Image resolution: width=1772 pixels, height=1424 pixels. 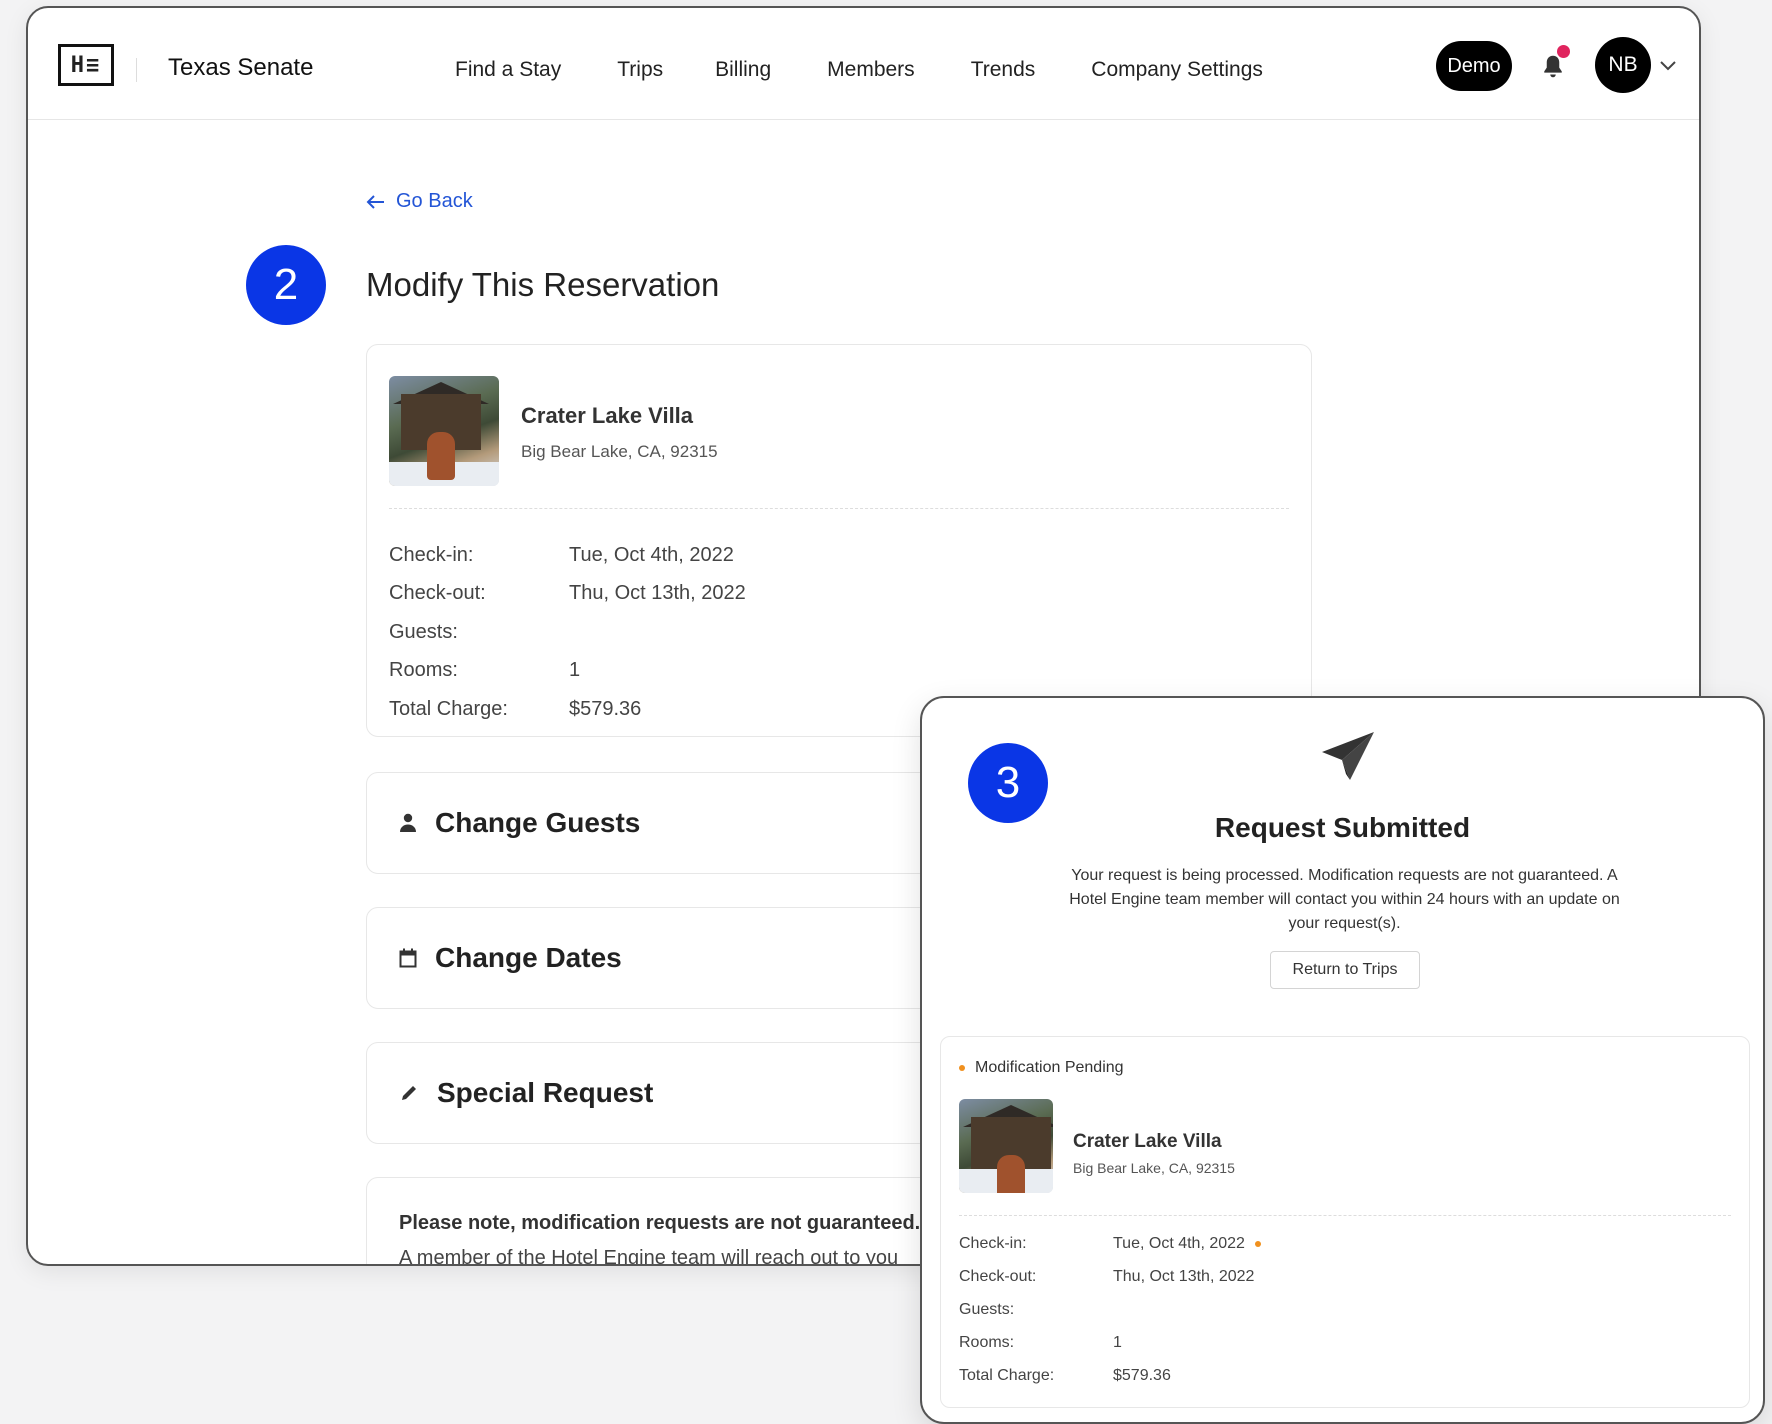 What do you see at coordinates (1177, 70) in the screenshot?
I see `nav-company-settings: Company Settings` at bounding box center [1177, 70].